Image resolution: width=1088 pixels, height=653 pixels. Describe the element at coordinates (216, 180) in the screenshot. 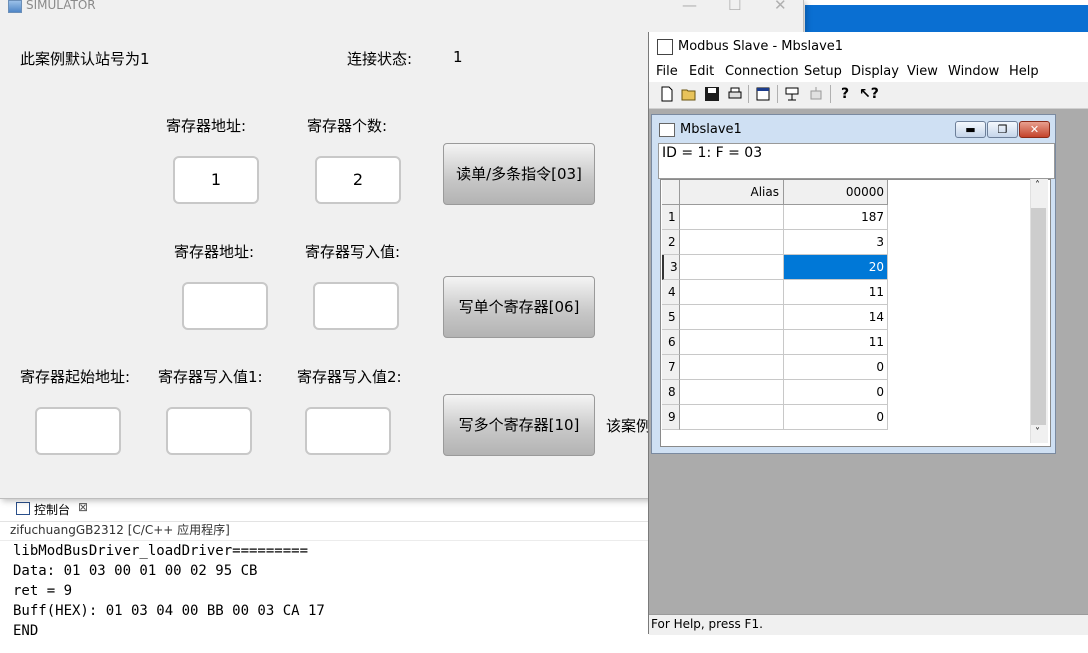

I see `register-address-input: 1` at that location.